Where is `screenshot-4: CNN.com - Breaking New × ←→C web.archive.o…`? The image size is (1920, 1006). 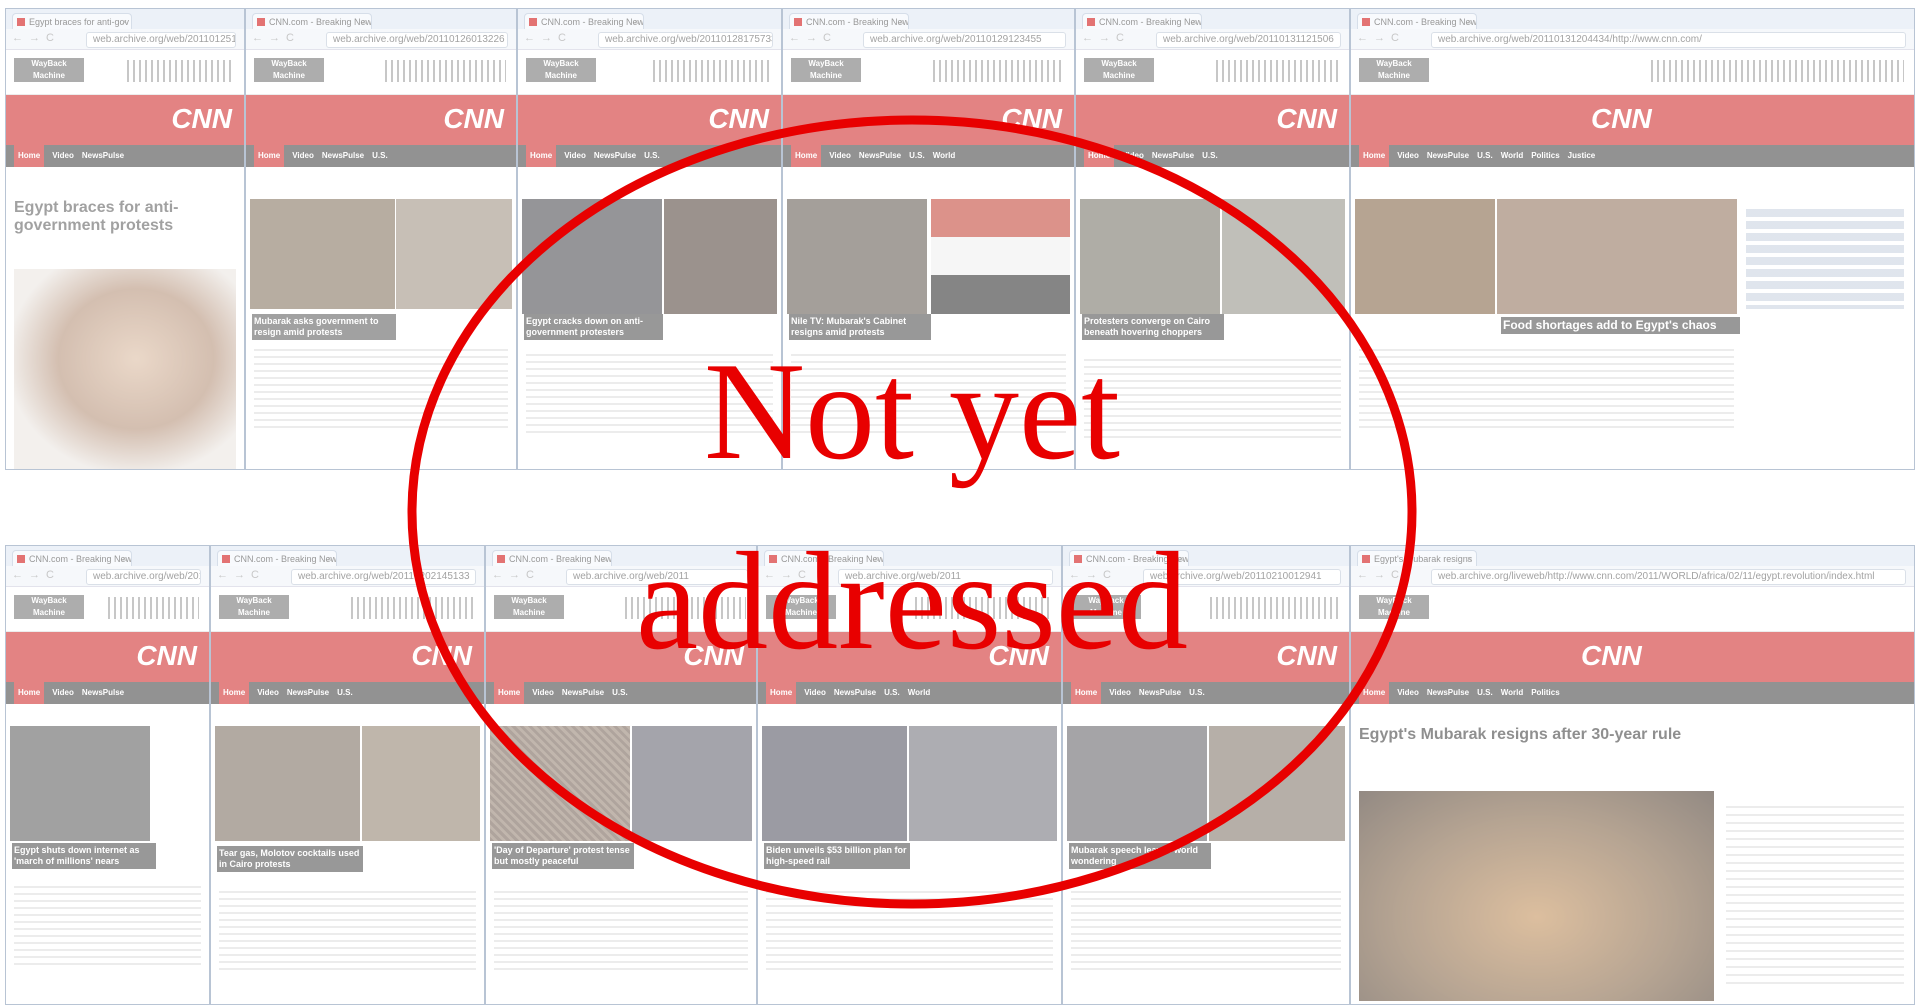 screenshot-4: CNN.com - Breaking New × ←→C web.archive.o… is located at coordinates (928, 239).